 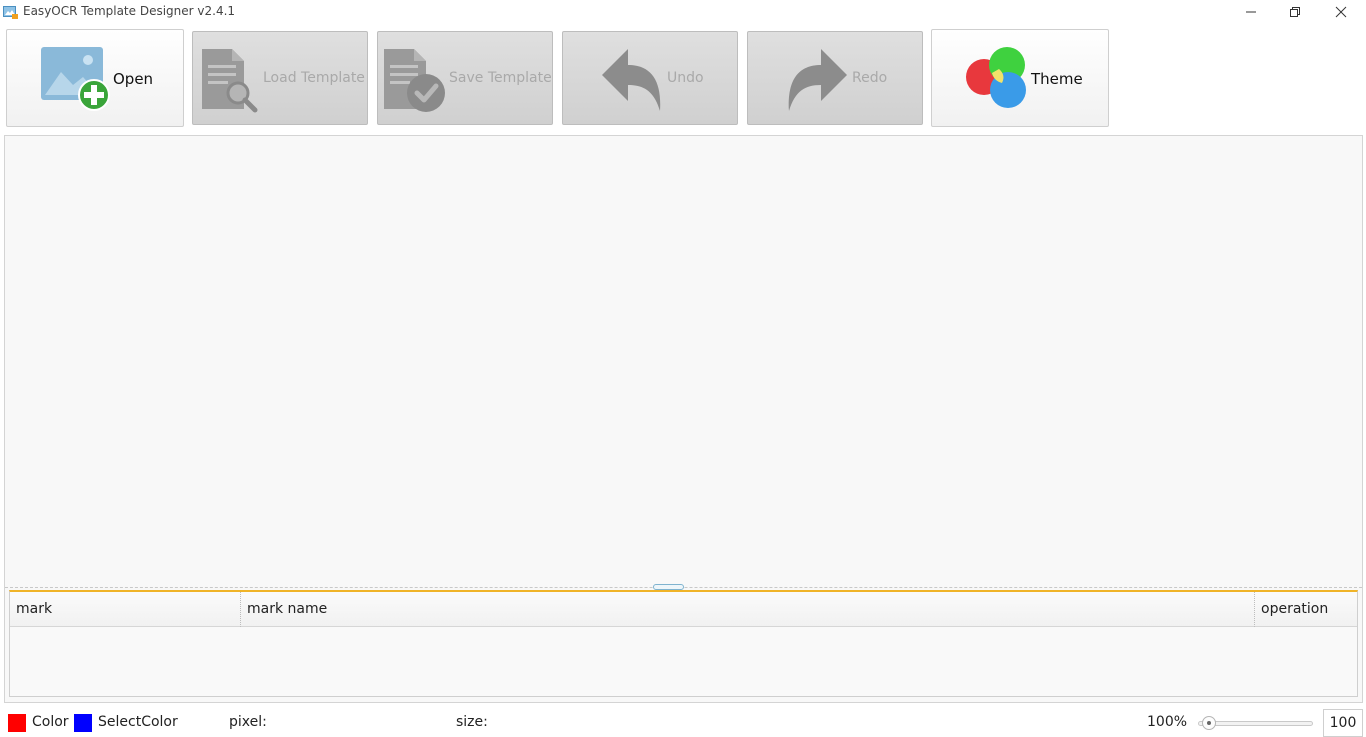 I want to click on load-template-label: Load Template, so click(x=314, y=78).